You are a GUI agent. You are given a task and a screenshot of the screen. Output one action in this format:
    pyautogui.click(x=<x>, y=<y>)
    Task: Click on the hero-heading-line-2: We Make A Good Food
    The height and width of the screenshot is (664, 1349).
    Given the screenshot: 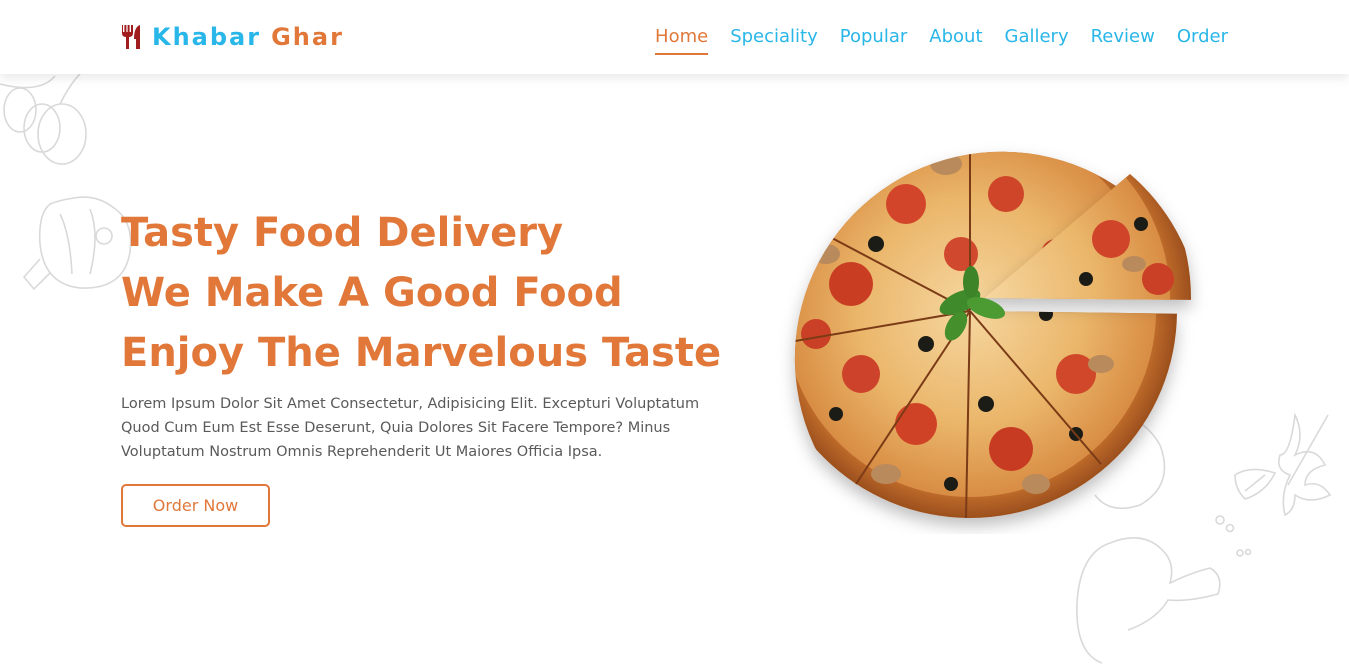 What is the action you would take?
    pyautogui.click(x=372, y=293)
    